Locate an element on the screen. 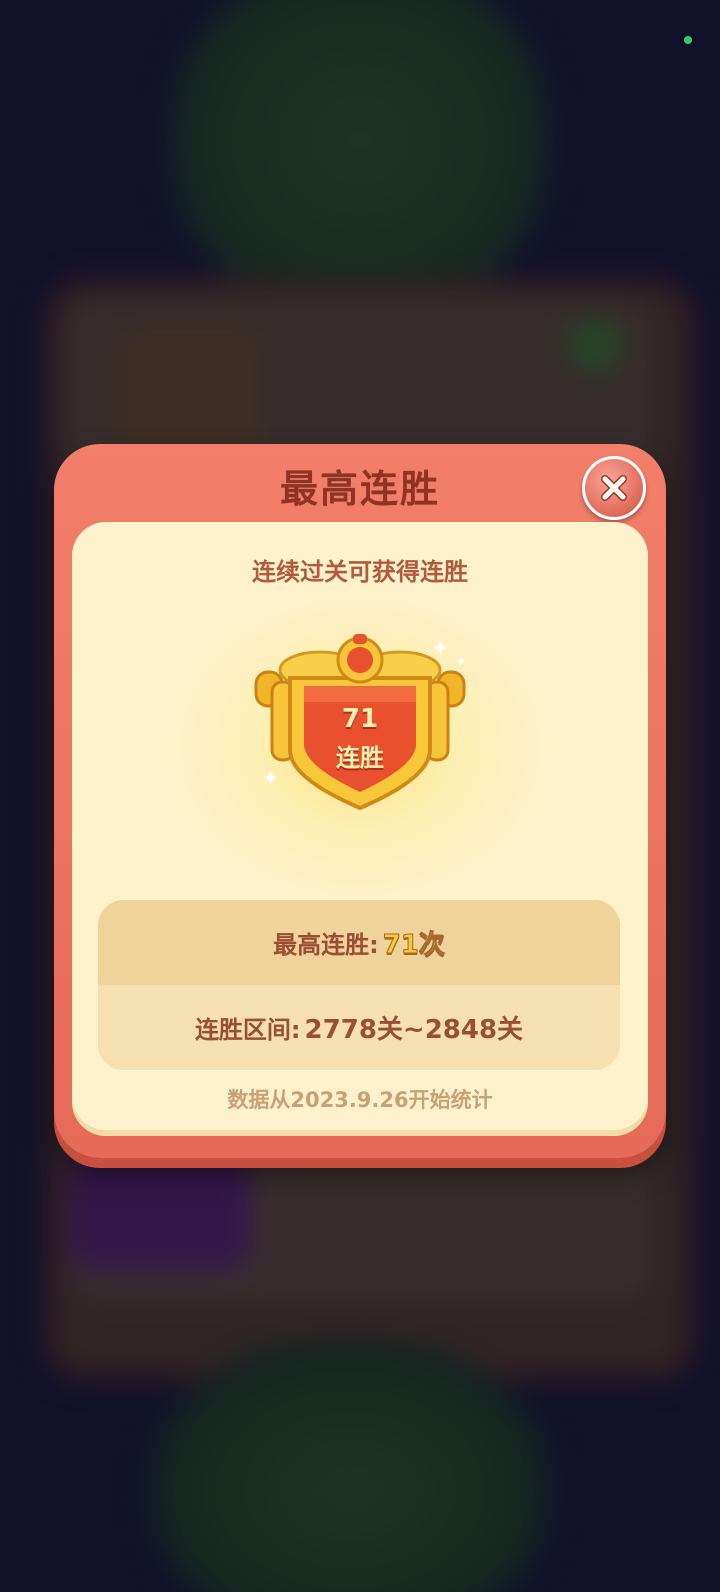 Image resolution: width=720 pixels, height=1592 pixels. shield-badge-icon: 71 连胜 is located at coordinates (360, 722).